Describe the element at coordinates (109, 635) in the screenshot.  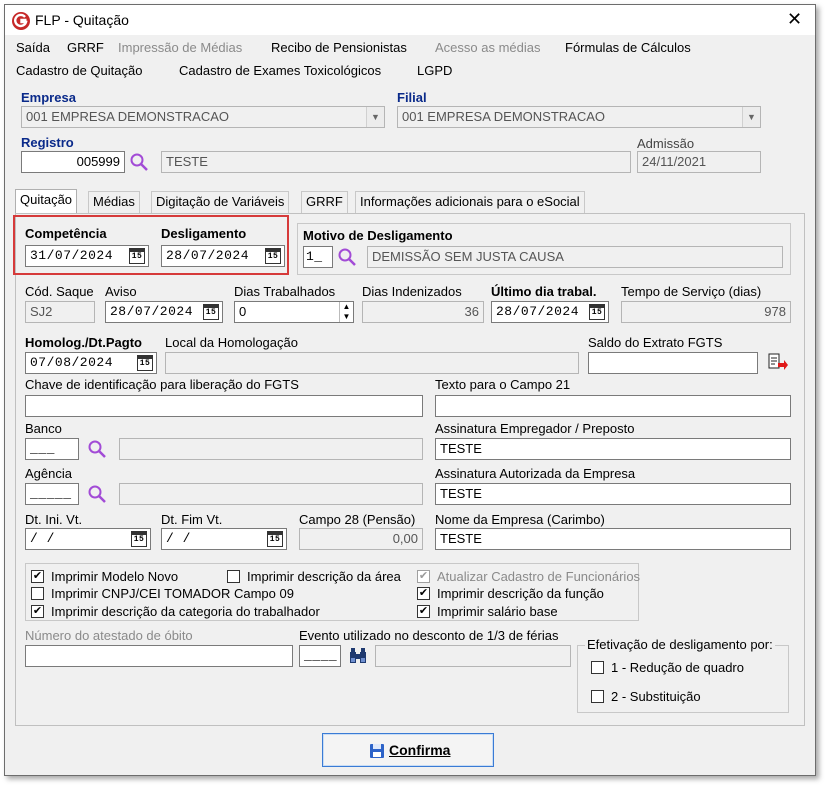
I see `atestado-obito-label: Número do atestado de óbito` at that location.